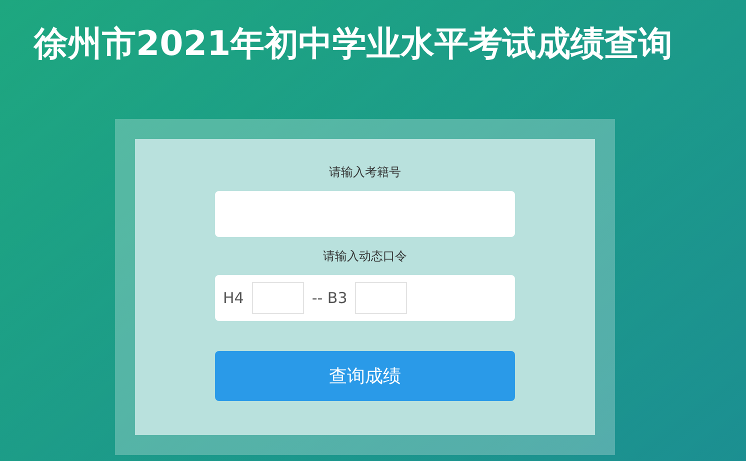 This screenshot has width=746, height=461. What do you see at coordinates (330, 298) in the screenshot?
I see `code-prefix: -- B3` at bounding box center [330, 298].